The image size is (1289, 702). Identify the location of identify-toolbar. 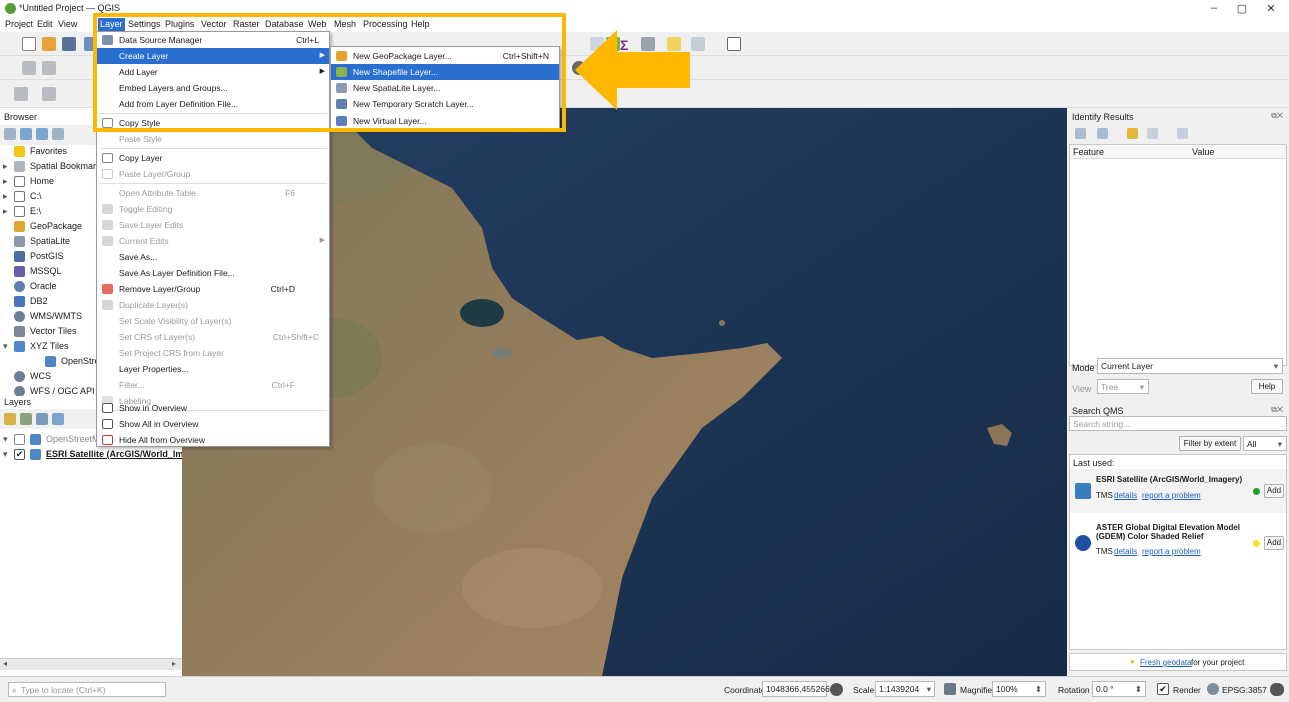
(1178, 134).